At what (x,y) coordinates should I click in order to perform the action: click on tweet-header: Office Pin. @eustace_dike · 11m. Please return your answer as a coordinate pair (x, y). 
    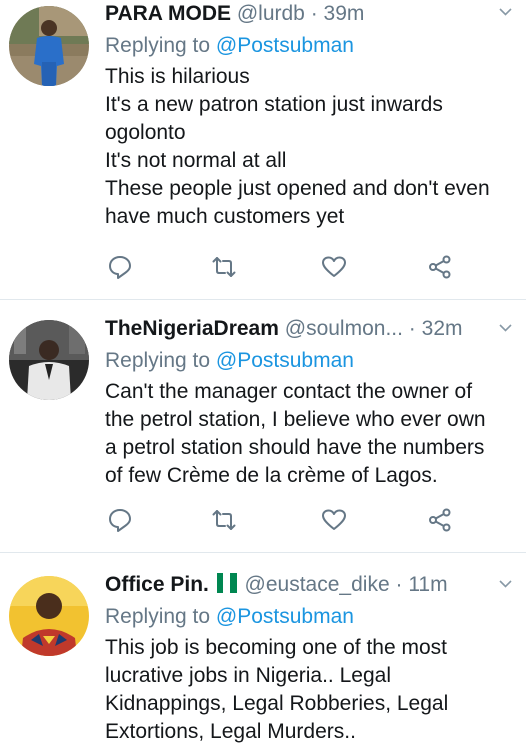
    Looking at the image, I should click on (315, 576).